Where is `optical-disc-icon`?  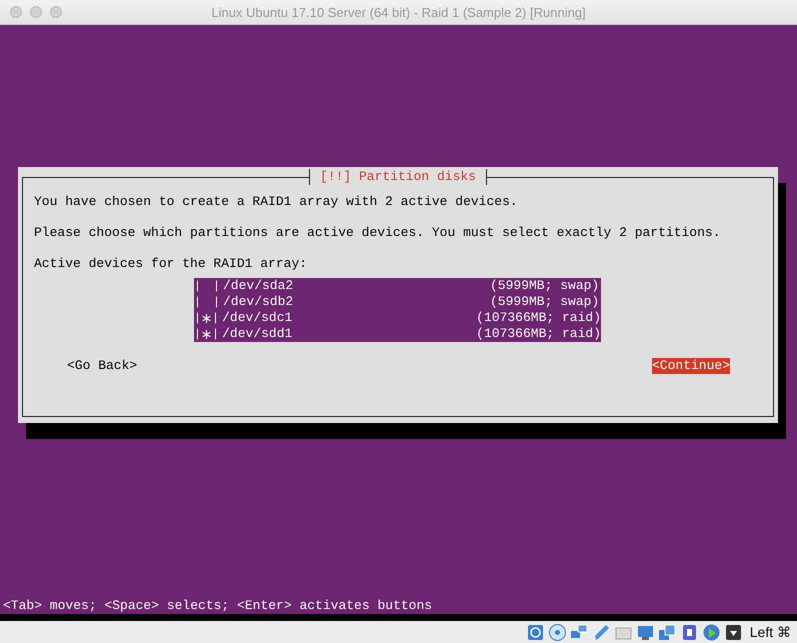 optical-disc-icon is located at coordinates (557, 632).